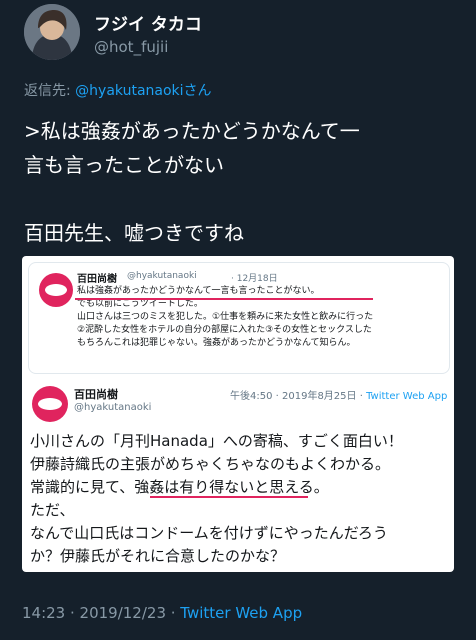 The height and width of the screenshot is (640, 476). Describe the element at coordinates (50, 404) in the screenshot. I see `embedded-tweet-avatar` at that location.